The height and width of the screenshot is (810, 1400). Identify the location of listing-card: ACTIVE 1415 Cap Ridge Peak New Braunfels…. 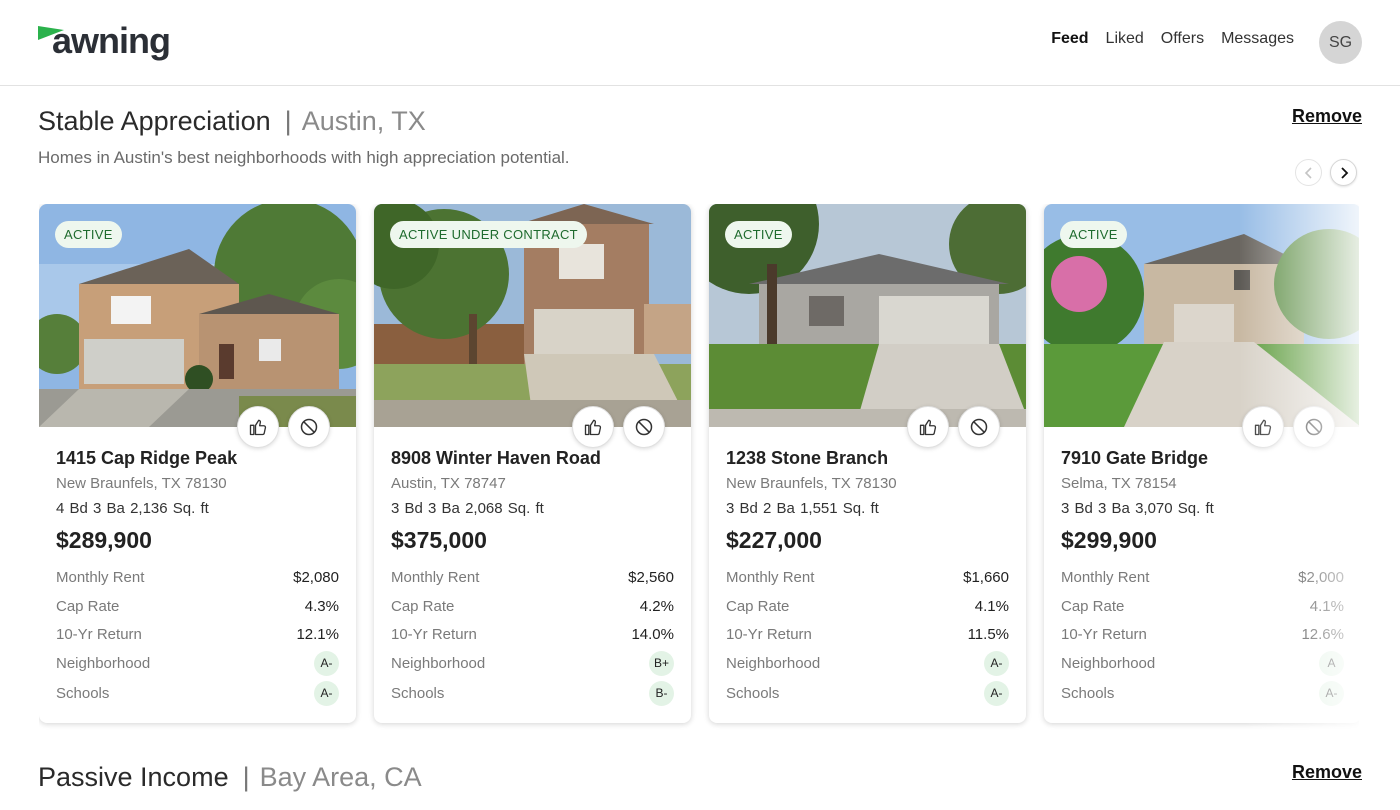
(197, 463).